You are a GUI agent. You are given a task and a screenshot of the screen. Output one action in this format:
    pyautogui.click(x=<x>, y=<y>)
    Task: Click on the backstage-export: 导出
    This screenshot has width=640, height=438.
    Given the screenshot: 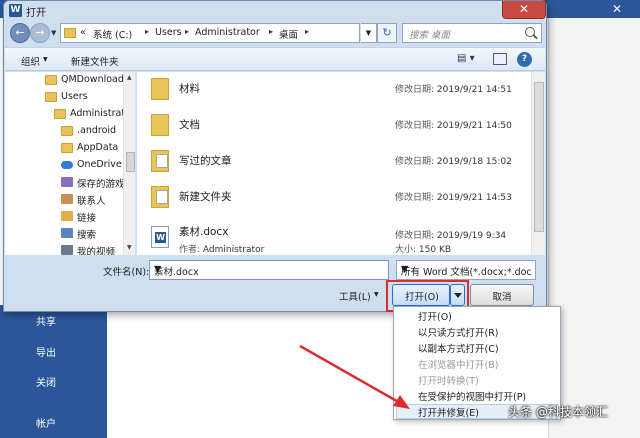 What is the action you would take?
    pyautogui.click(x=46, y=351)
    